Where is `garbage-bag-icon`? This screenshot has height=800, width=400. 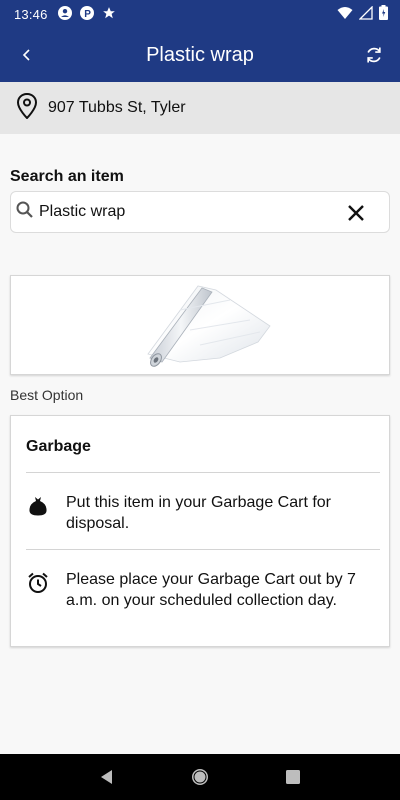
garbage-bag-icon is located at coordinates (38, 506).